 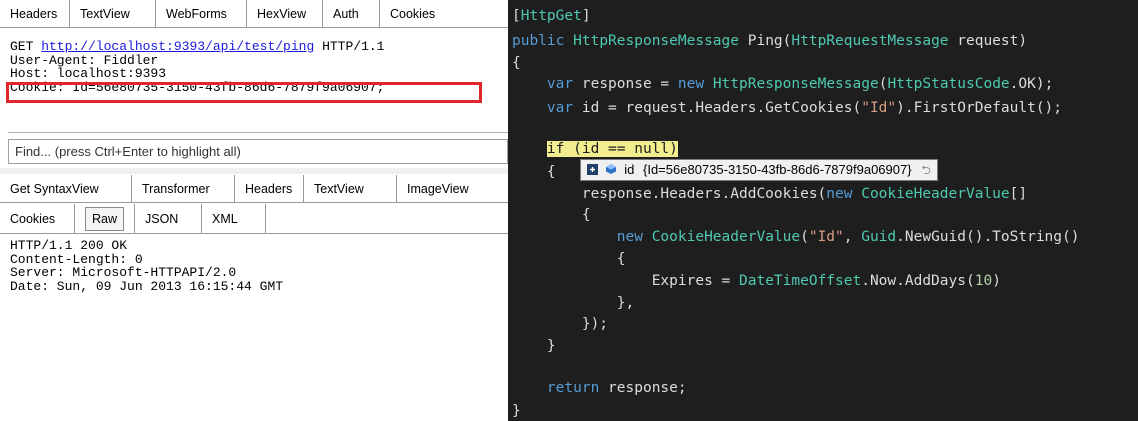 I want to click on response-tab-bar-2: Cookies Raw JSON XML, so click(x=254, y=219).